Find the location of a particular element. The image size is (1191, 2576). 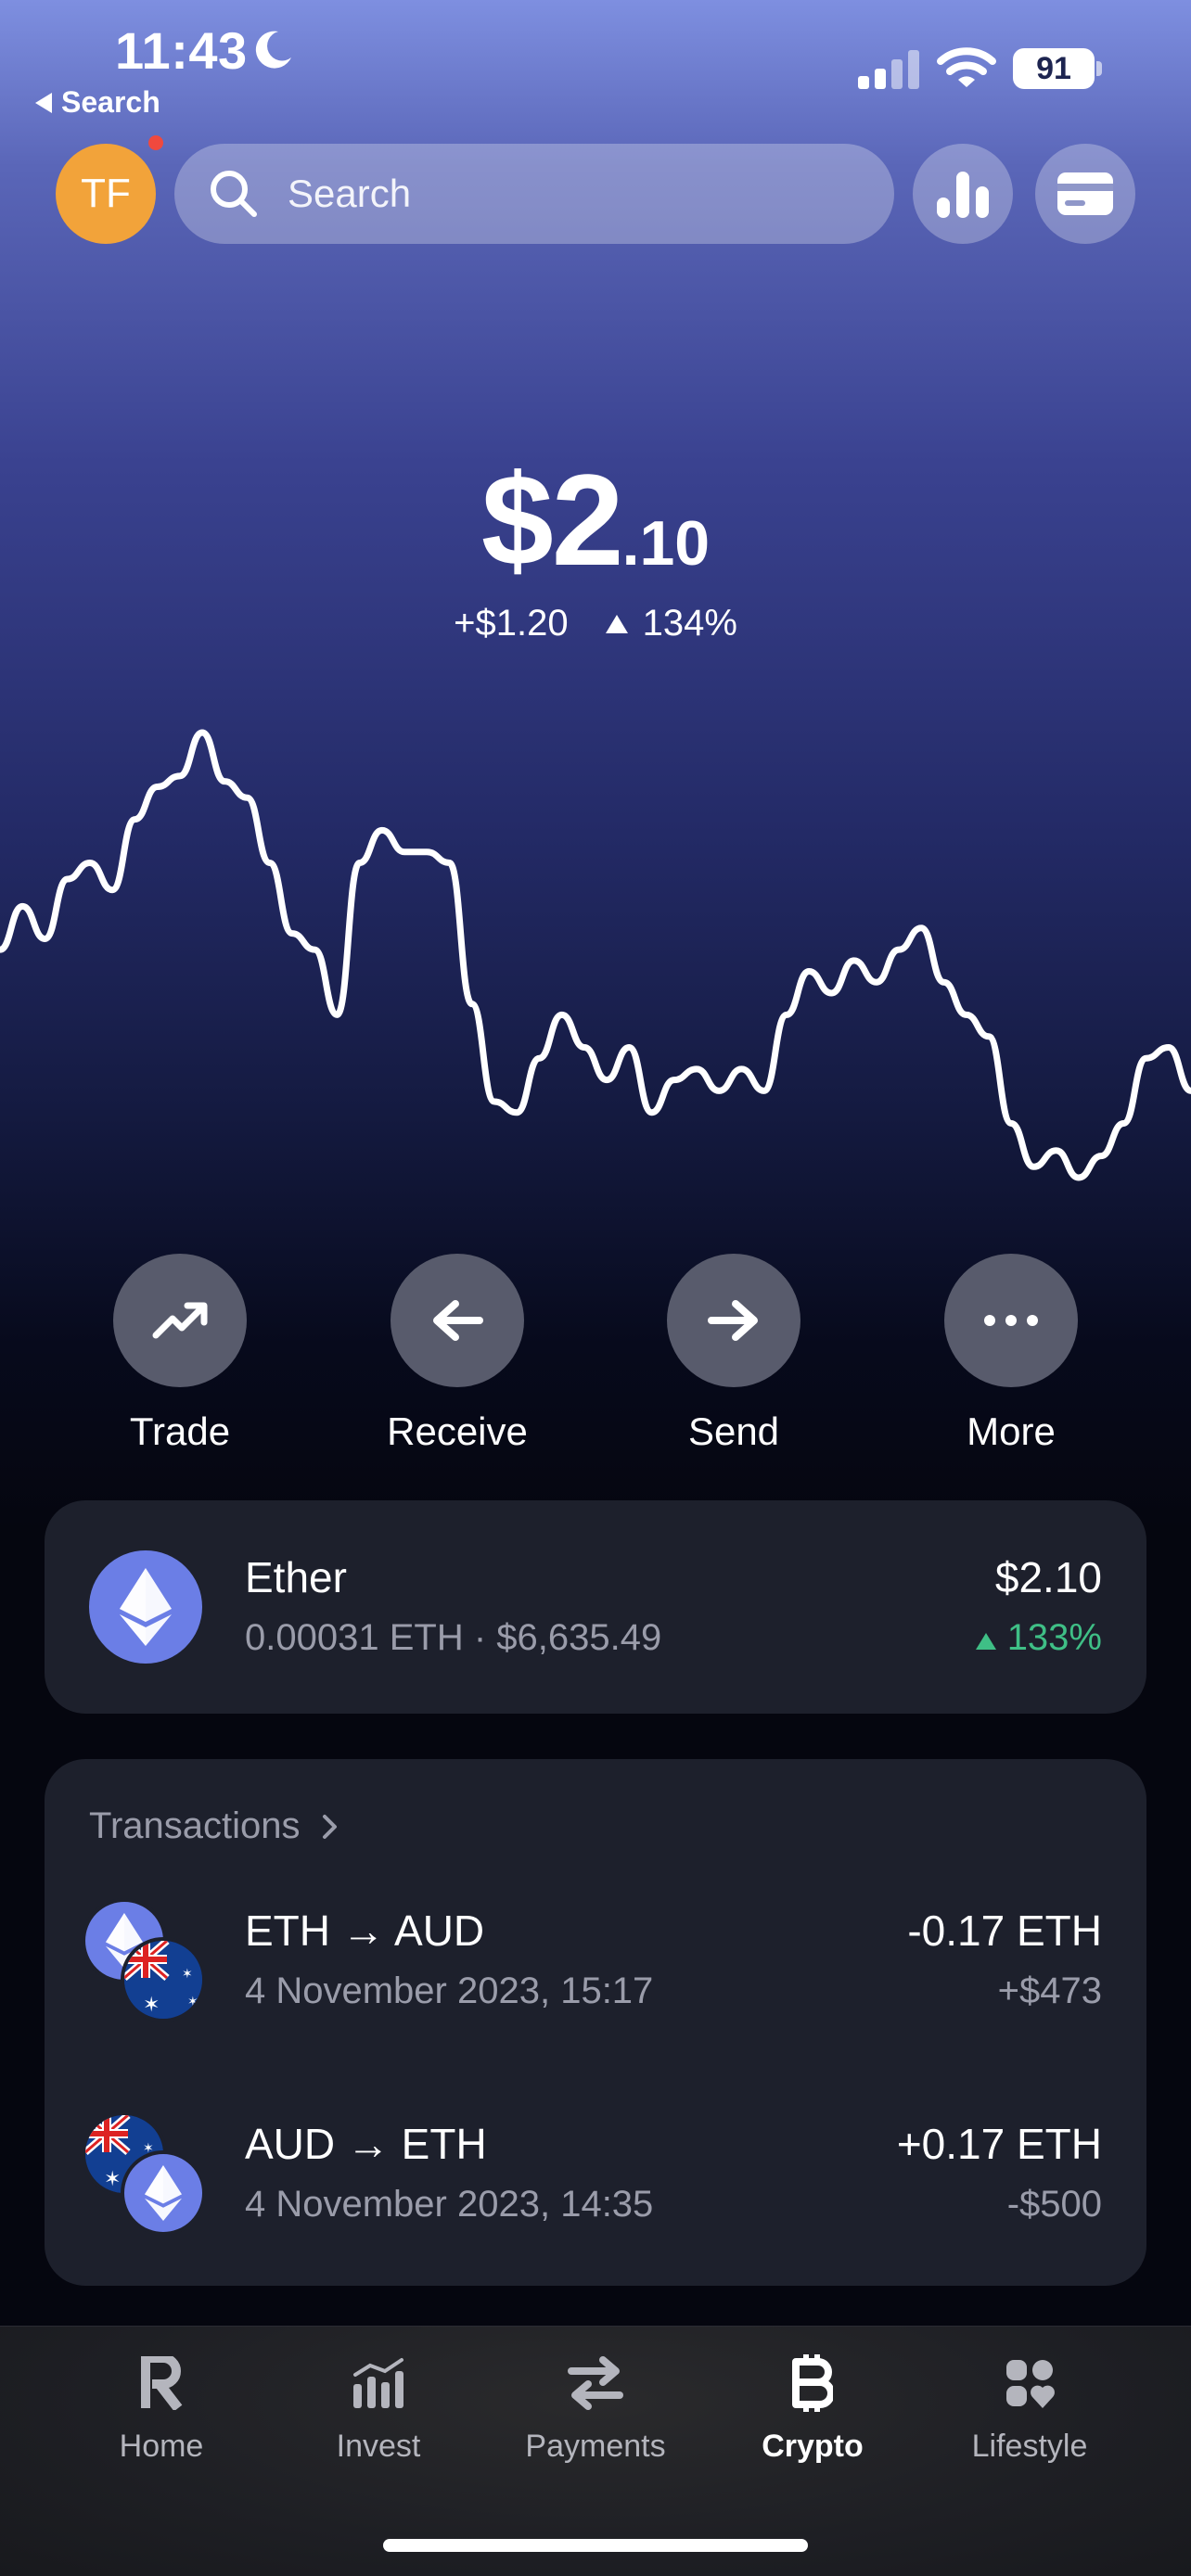

asset-change: 133% is located at coordinates (1038, 1638).